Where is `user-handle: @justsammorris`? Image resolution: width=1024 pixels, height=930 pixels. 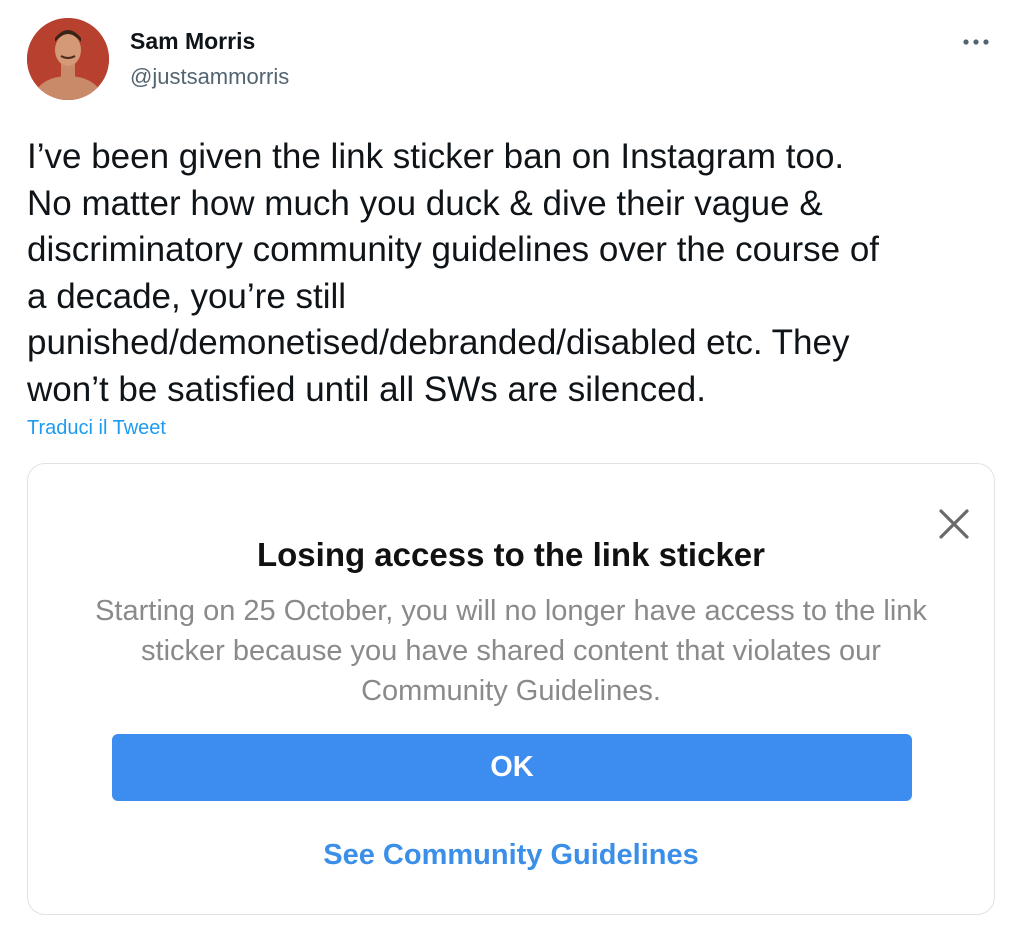 user-handle: @justsammorris is located at coordinates (209, 77).